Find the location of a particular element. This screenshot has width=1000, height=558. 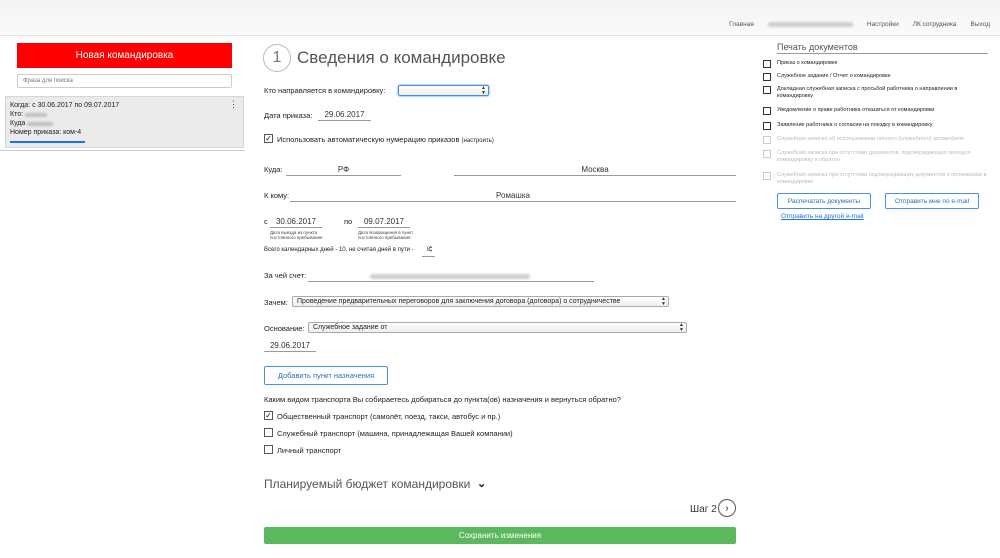

basis-value: Служебное задание от is located at coordinates (350, 327).